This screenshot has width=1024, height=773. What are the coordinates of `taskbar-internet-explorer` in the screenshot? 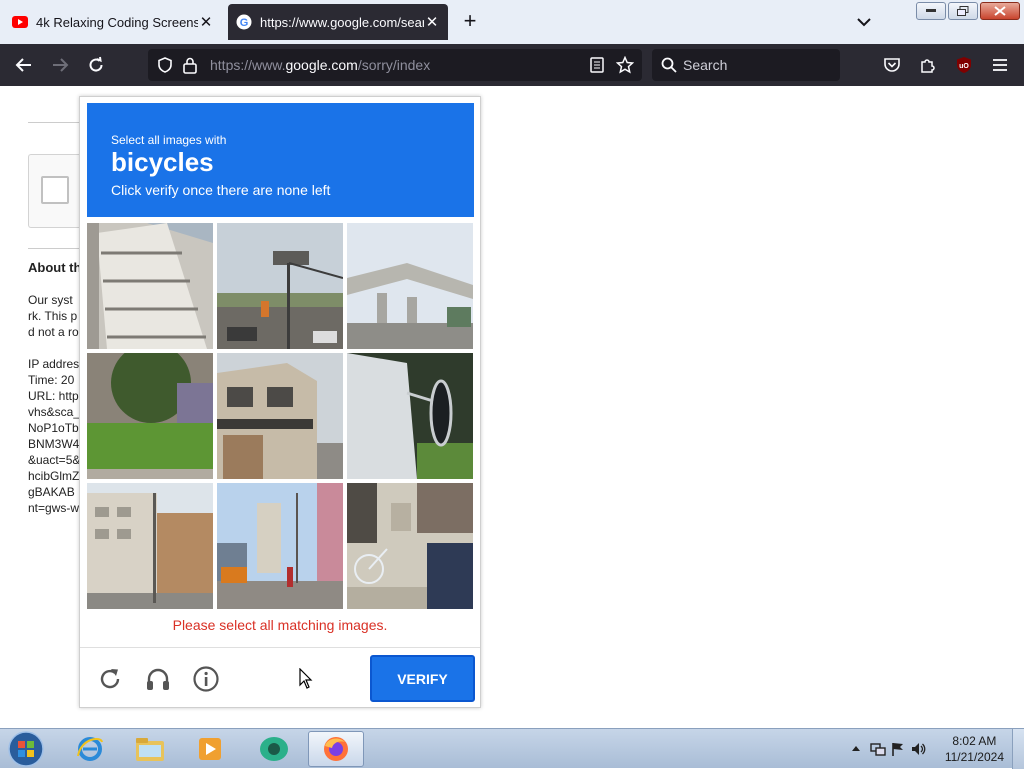 It's located at (90, 749).